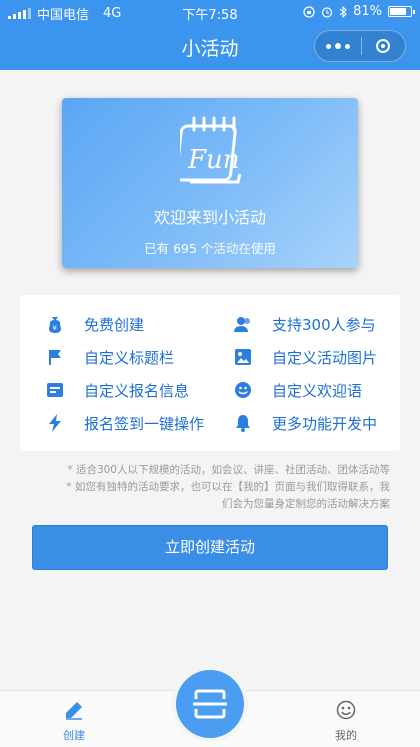 This screenshot has height=747, width=420. Describe the element at coordinates (343, 11) in the screenshot. I see `bluetooth-icon` at that location.